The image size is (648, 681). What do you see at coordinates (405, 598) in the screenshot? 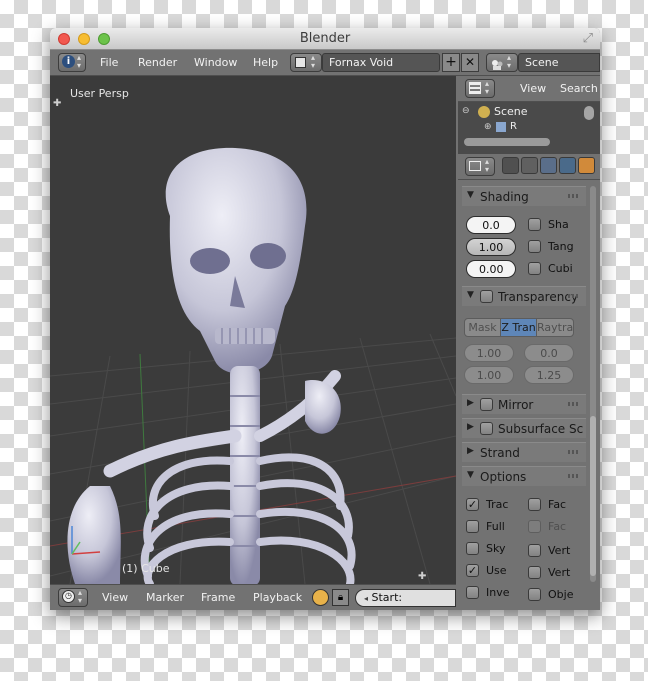
I see `start-frame-field: ◂ Start:` at bounding box center [405, 598].